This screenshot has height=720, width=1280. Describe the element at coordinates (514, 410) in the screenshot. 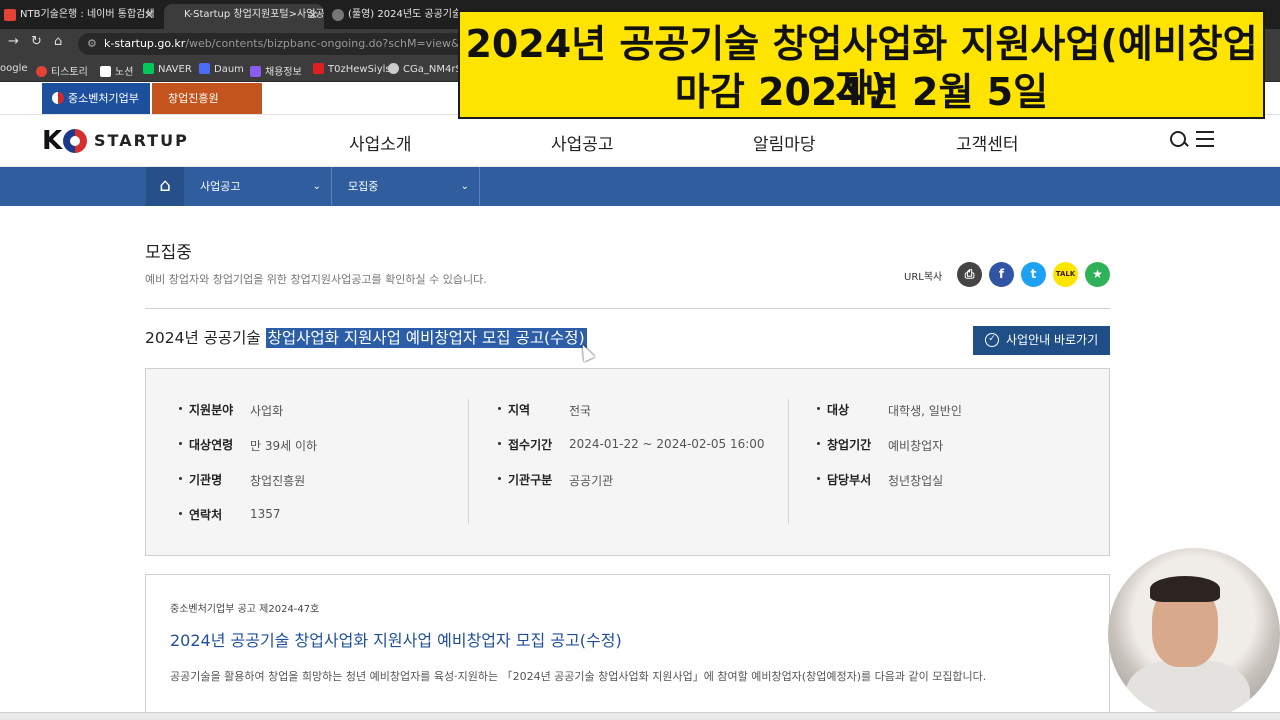

I see `info-label: 지역` at that location.